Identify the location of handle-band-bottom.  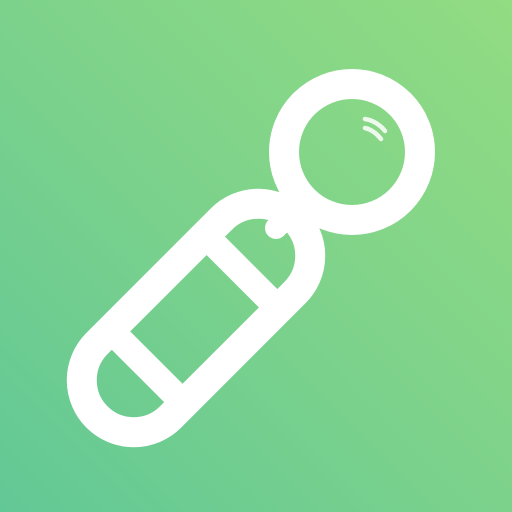
(147, 367).